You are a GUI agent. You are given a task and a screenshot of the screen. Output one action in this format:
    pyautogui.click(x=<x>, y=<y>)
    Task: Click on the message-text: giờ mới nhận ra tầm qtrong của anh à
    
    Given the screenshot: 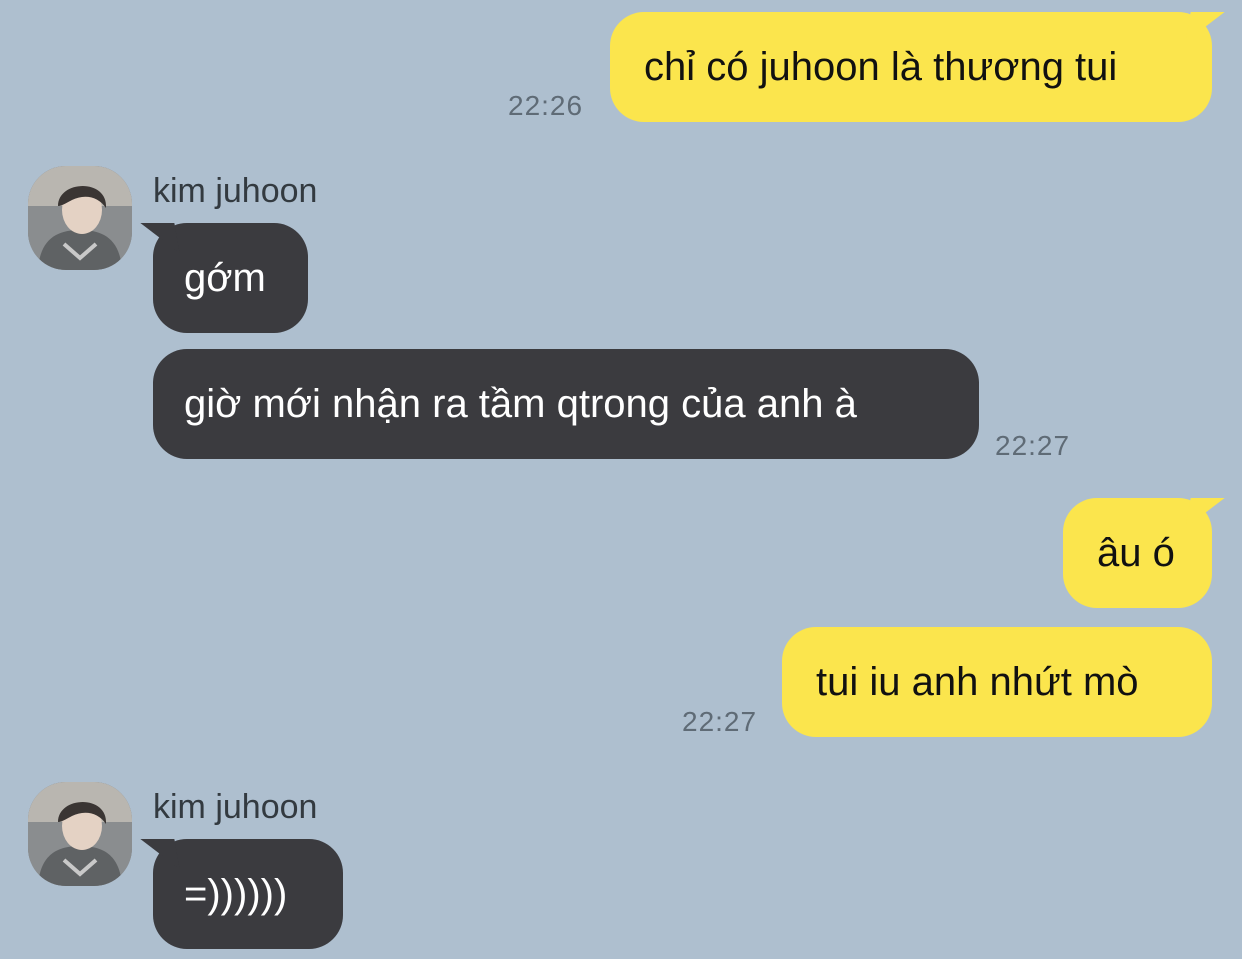 What is the action you would take?
    pyautogui.click(x=520, y=404)
    